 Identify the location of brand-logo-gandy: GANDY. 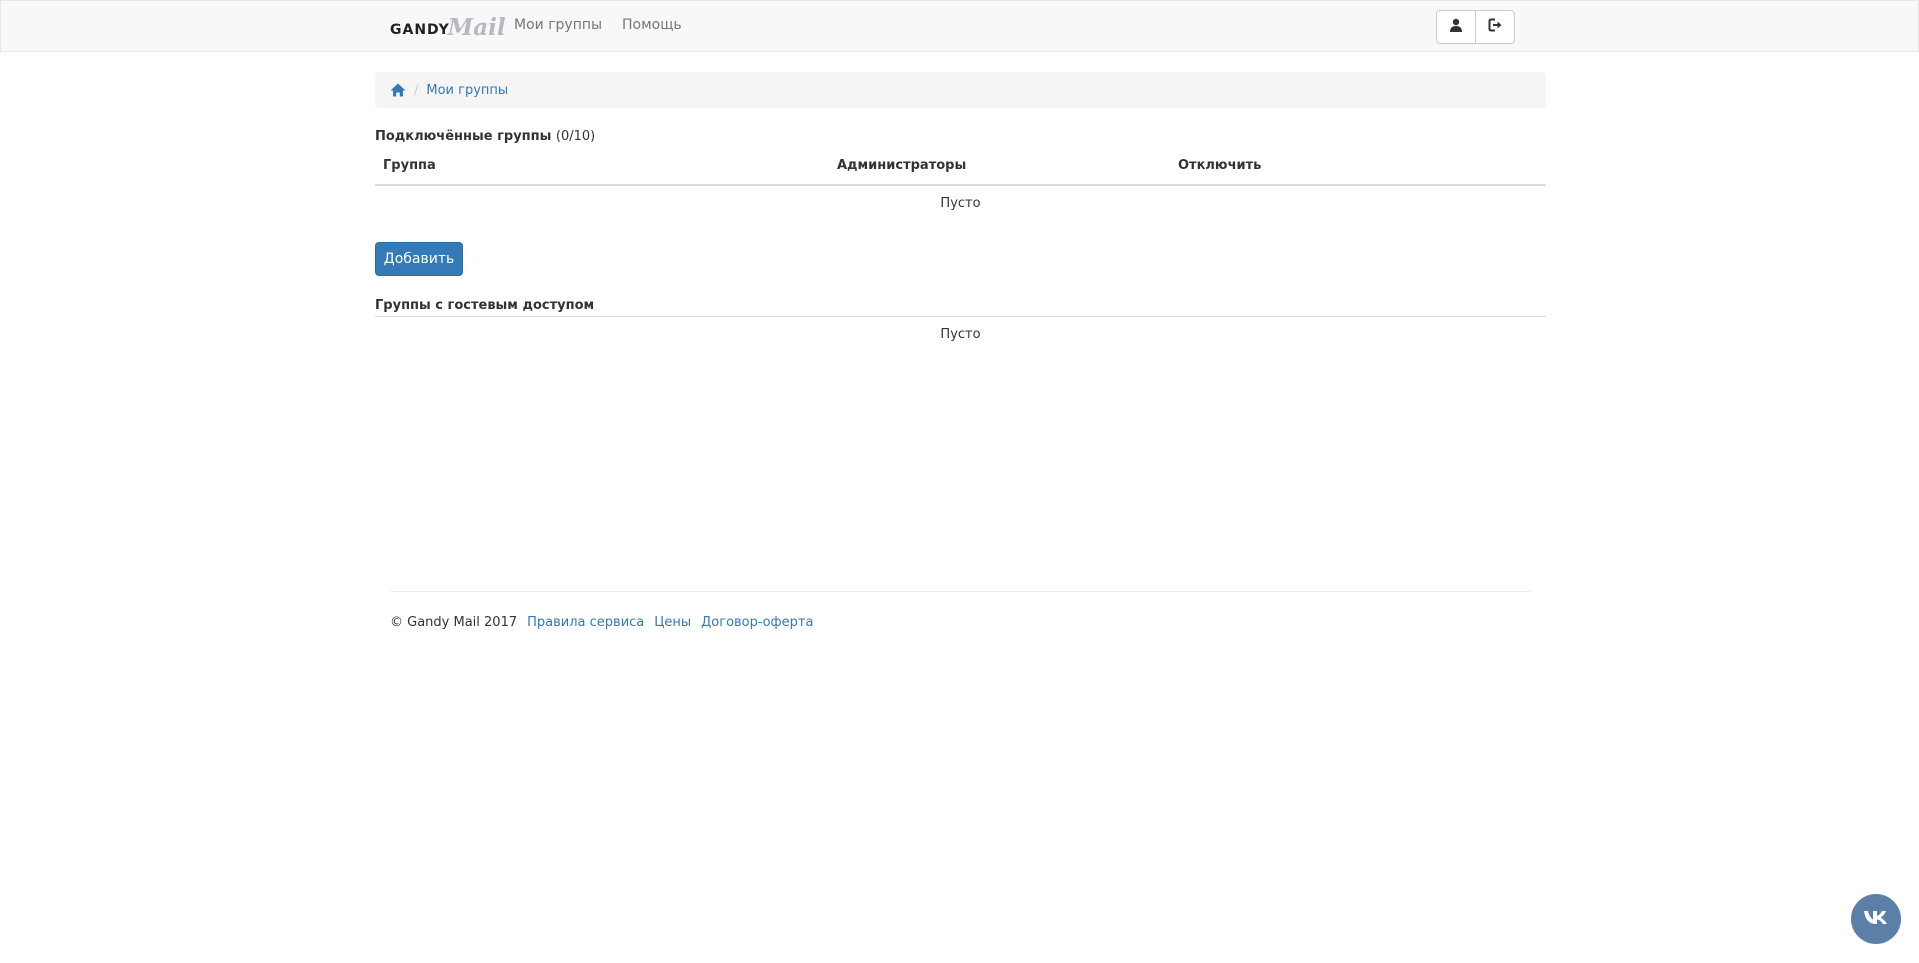
(420, 30).